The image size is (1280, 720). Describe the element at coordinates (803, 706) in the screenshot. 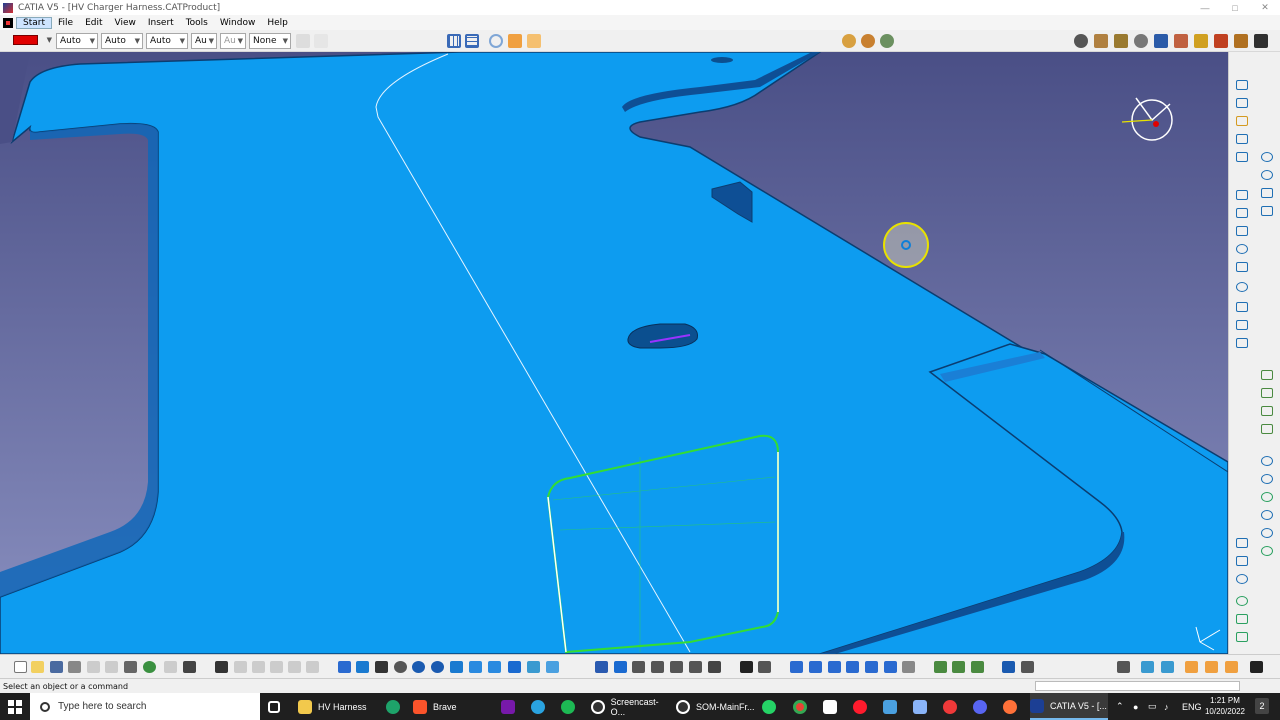

I see `chrome-icon` at that location.